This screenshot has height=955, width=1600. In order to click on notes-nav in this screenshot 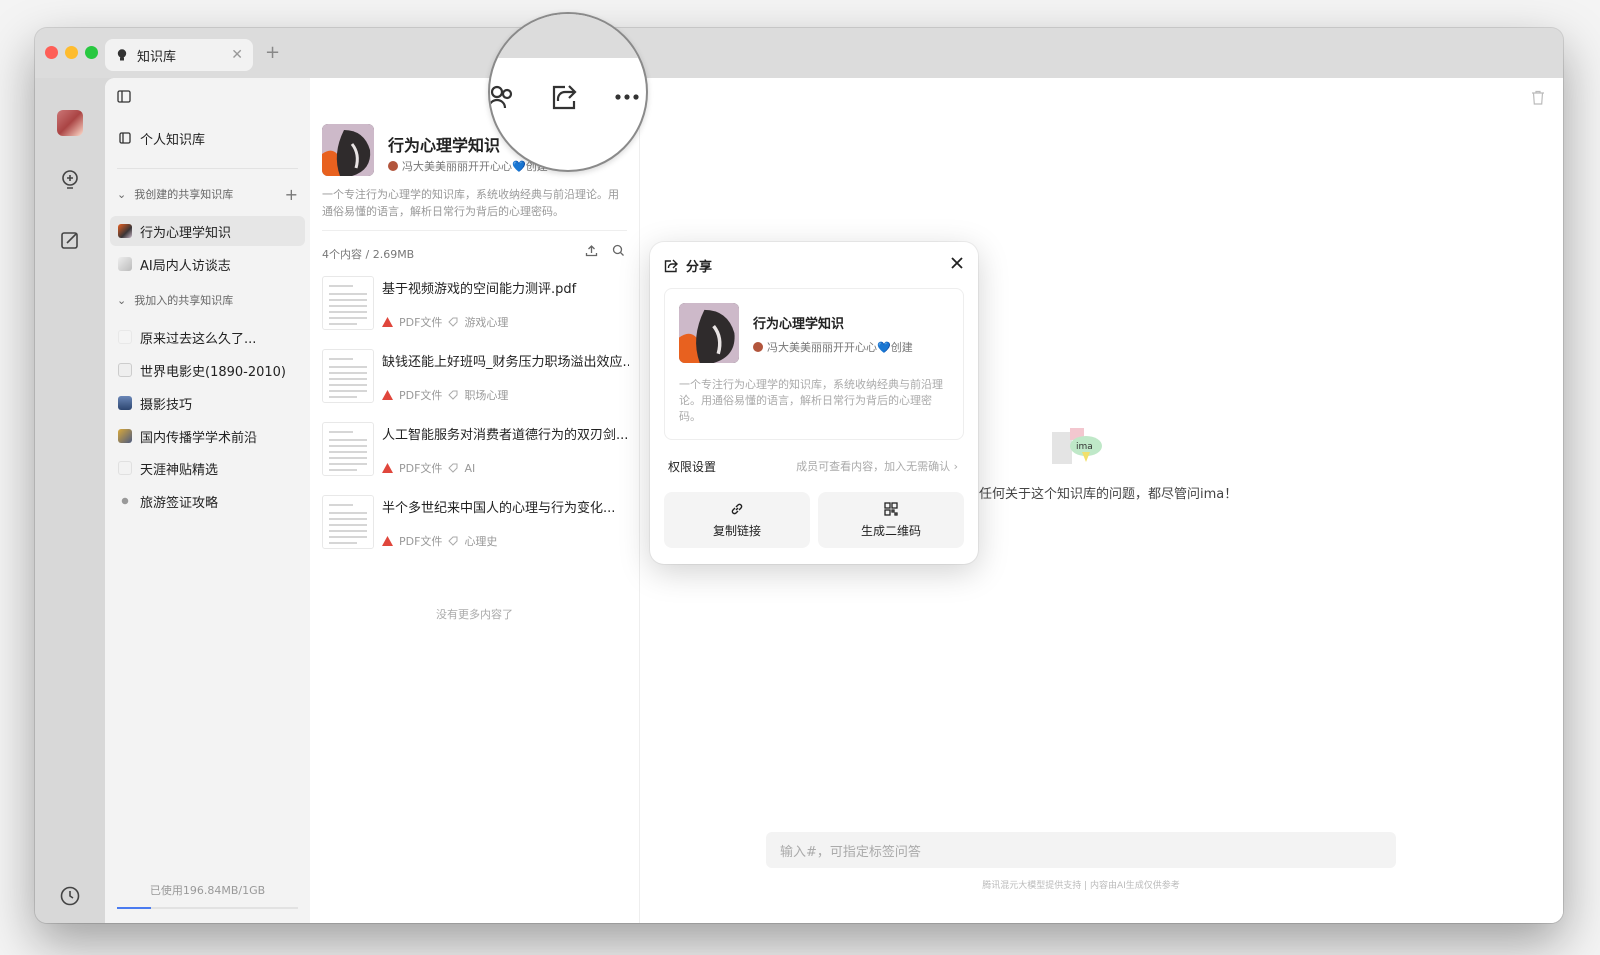, I will do `click(70, 240)`.